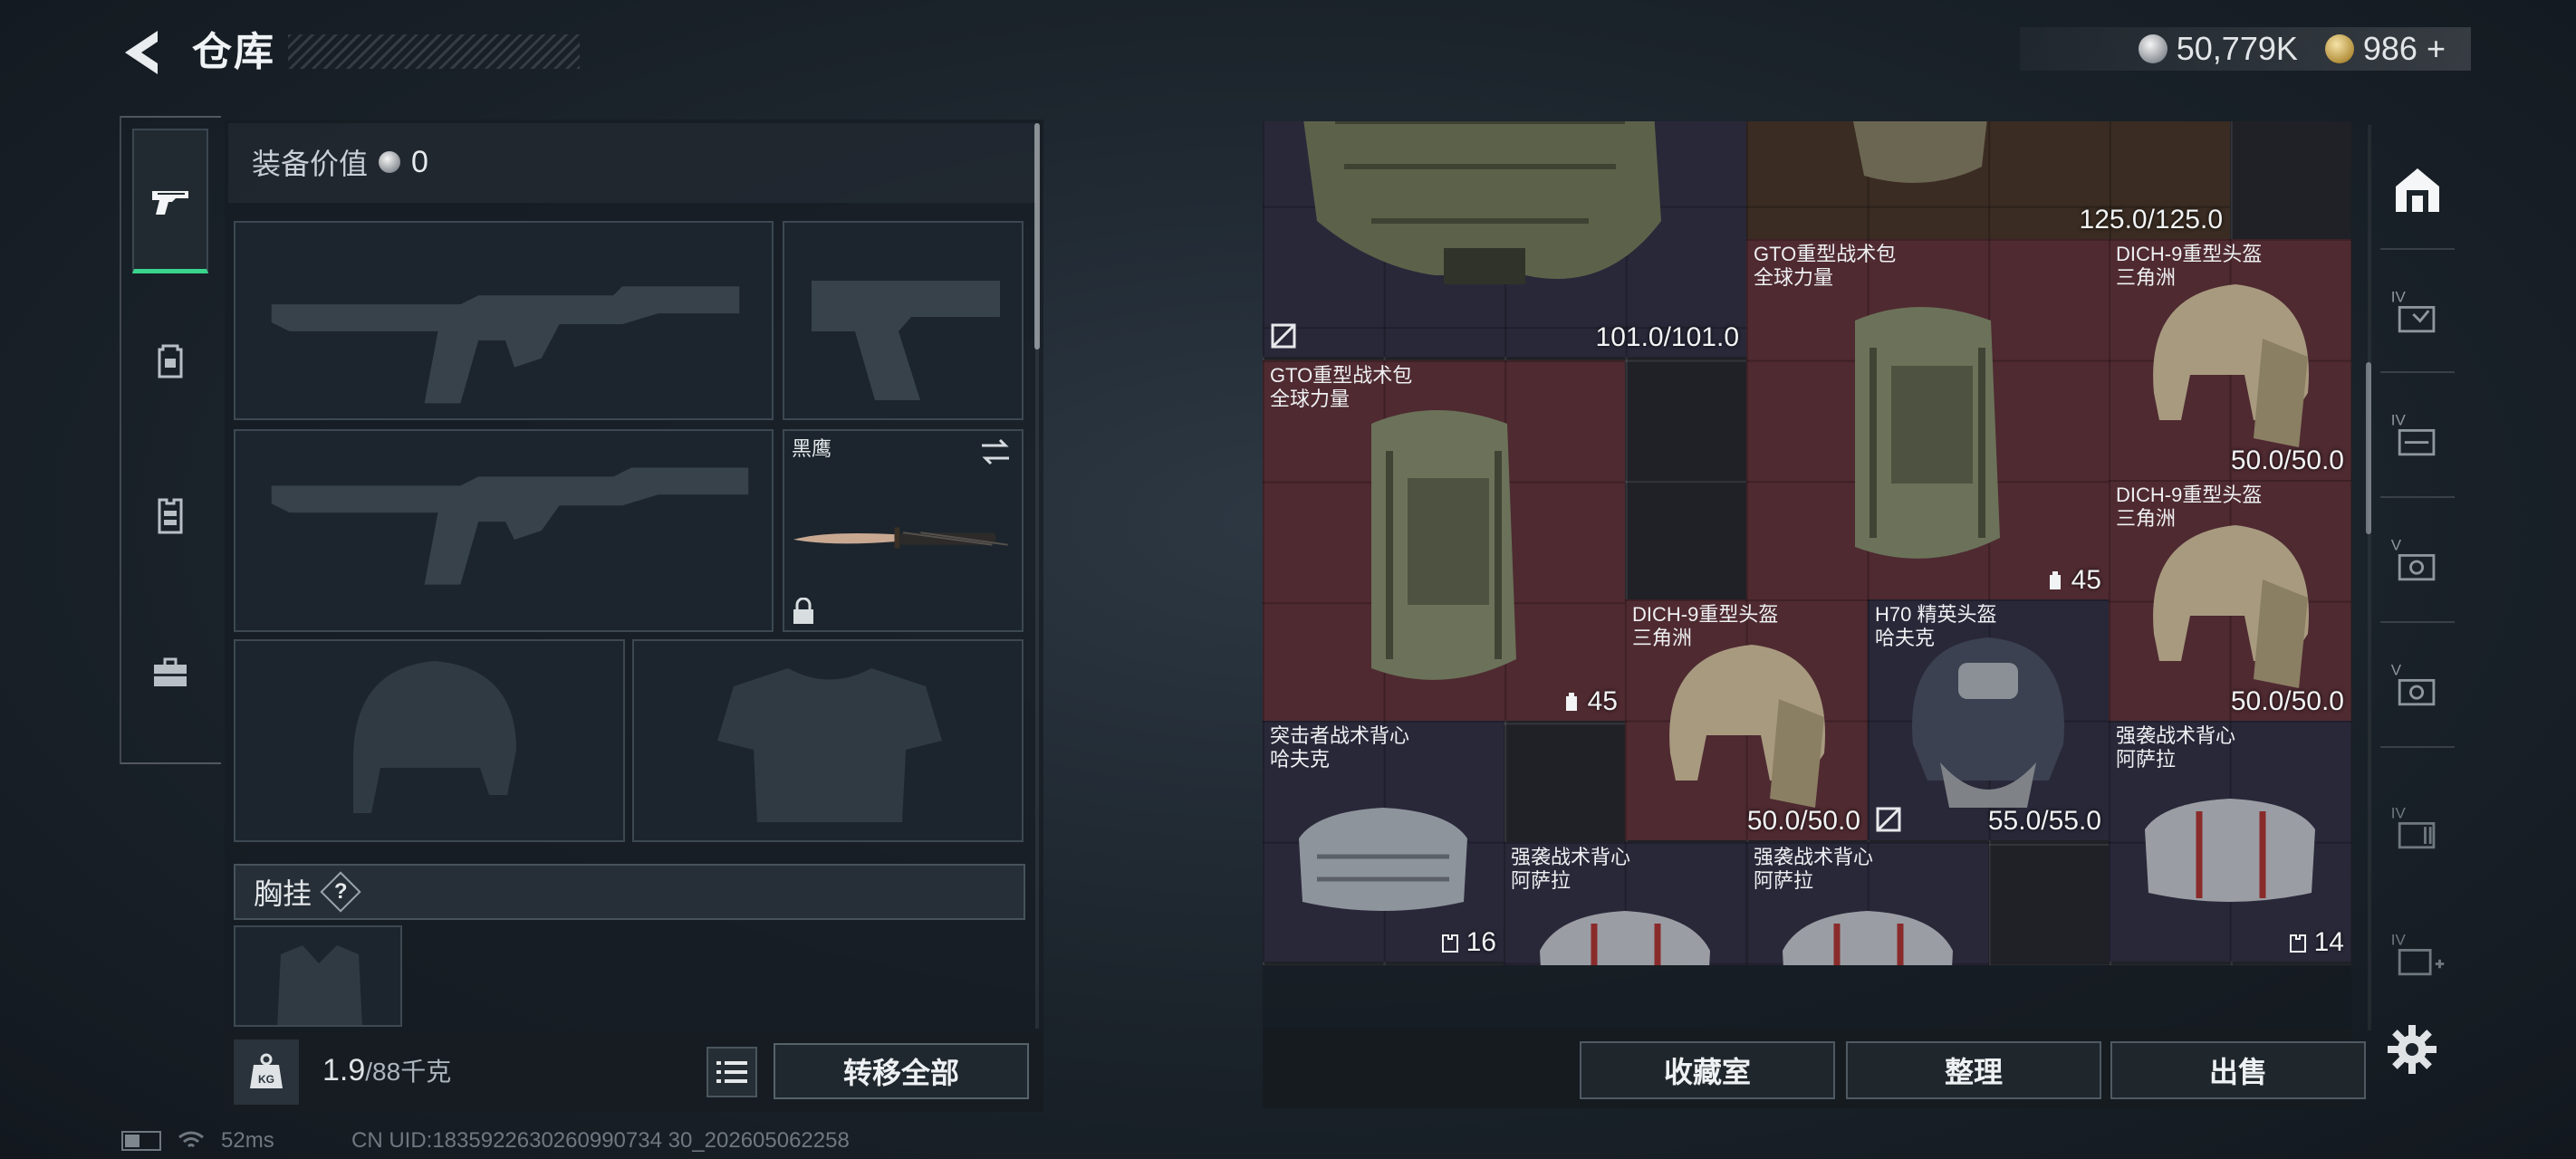  What do you see at coordinates (1988, 180) in the screenshot?
I see `storage-item-armor-2: 125.0/125.0` at bounding box center [1988, 180].